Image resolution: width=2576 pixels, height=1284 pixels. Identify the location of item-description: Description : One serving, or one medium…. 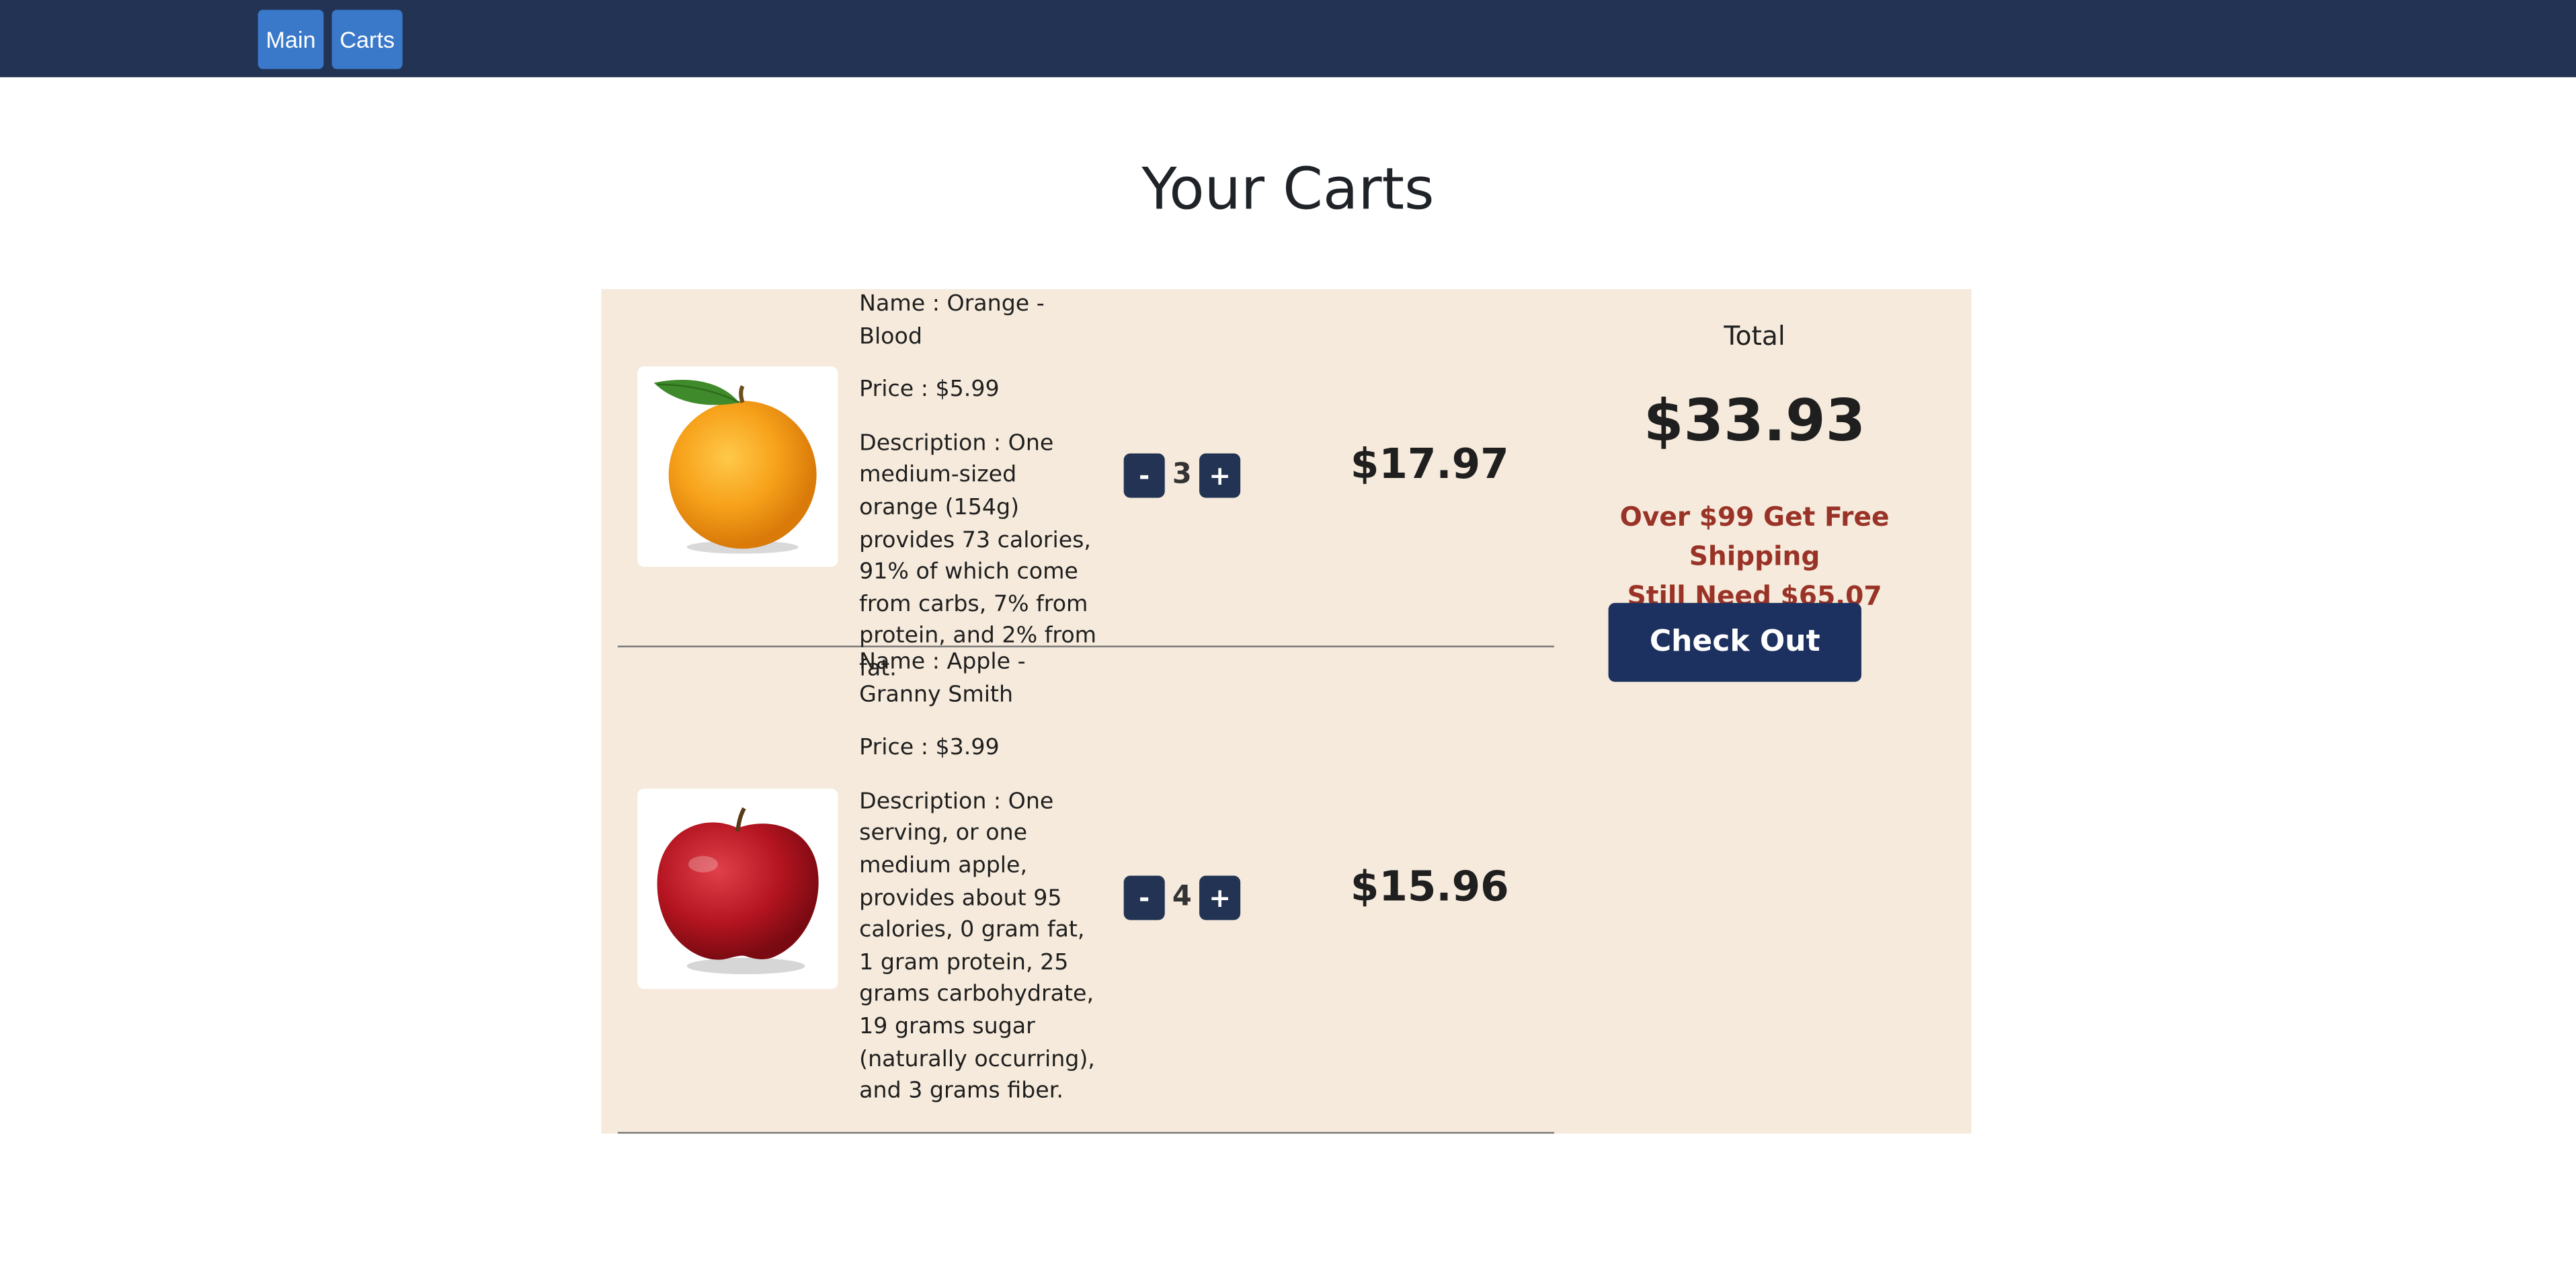
(977, 946).